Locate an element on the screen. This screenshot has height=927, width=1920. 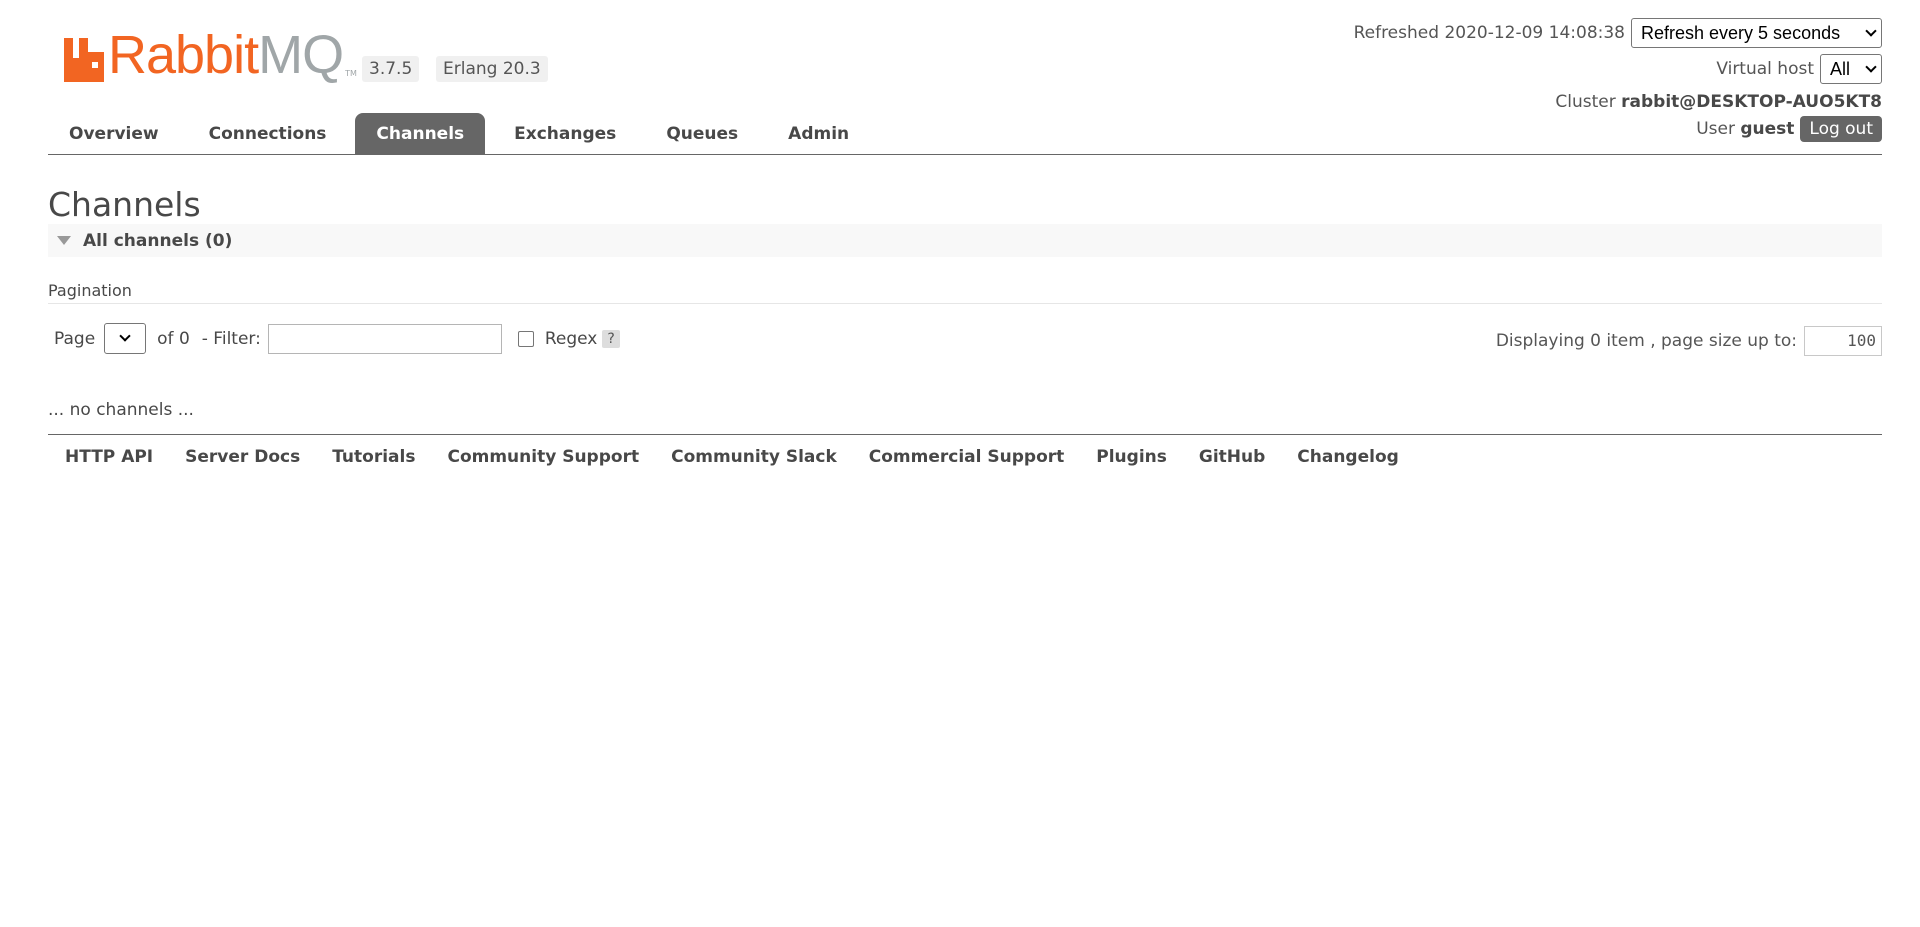
page-size-input: 100 is located at coordinates (1843, 341).